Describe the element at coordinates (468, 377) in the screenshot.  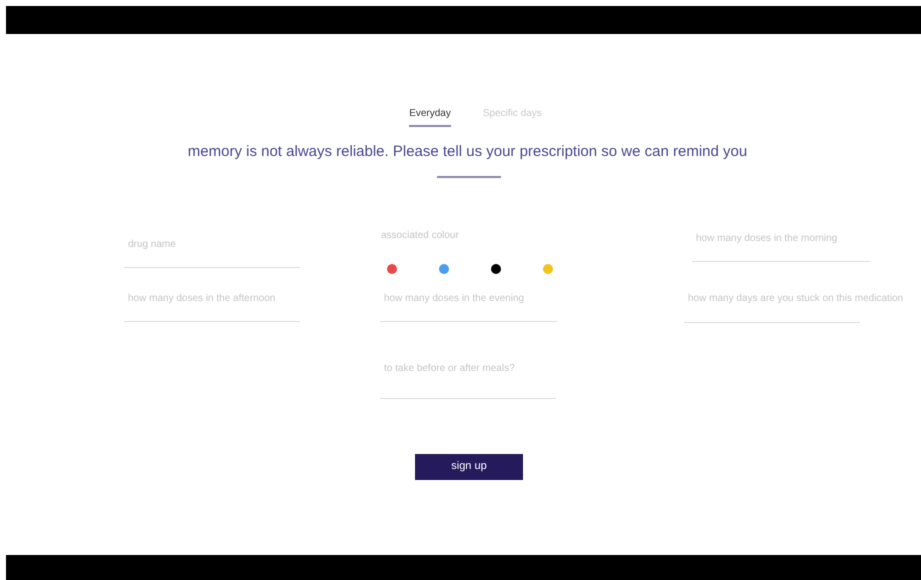
I see `input-field: to take before or after meals?` at that location.